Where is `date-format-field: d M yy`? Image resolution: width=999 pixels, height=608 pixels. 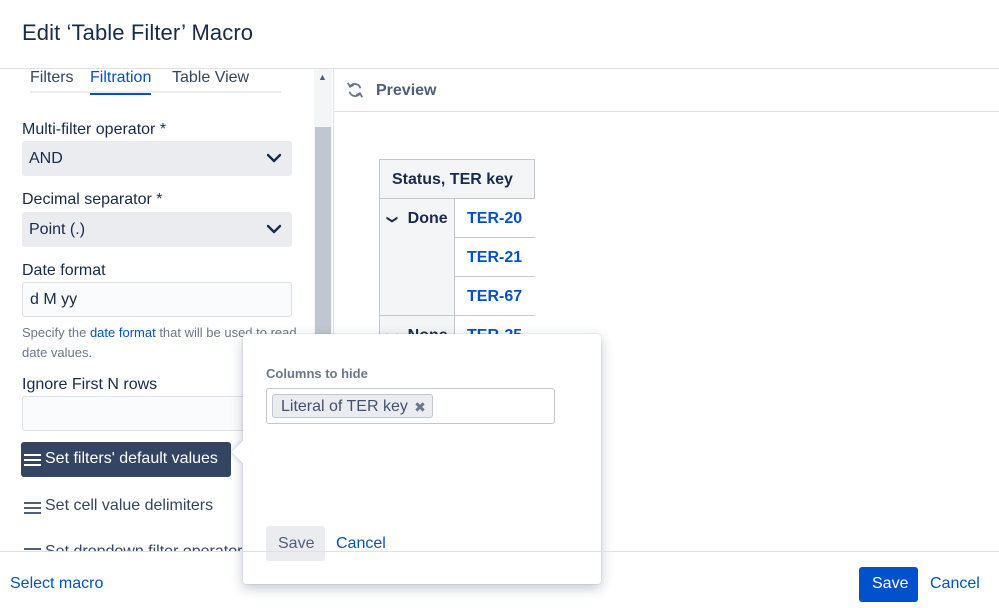
date-format-field: d M yy is located at coordinates (157, 299).